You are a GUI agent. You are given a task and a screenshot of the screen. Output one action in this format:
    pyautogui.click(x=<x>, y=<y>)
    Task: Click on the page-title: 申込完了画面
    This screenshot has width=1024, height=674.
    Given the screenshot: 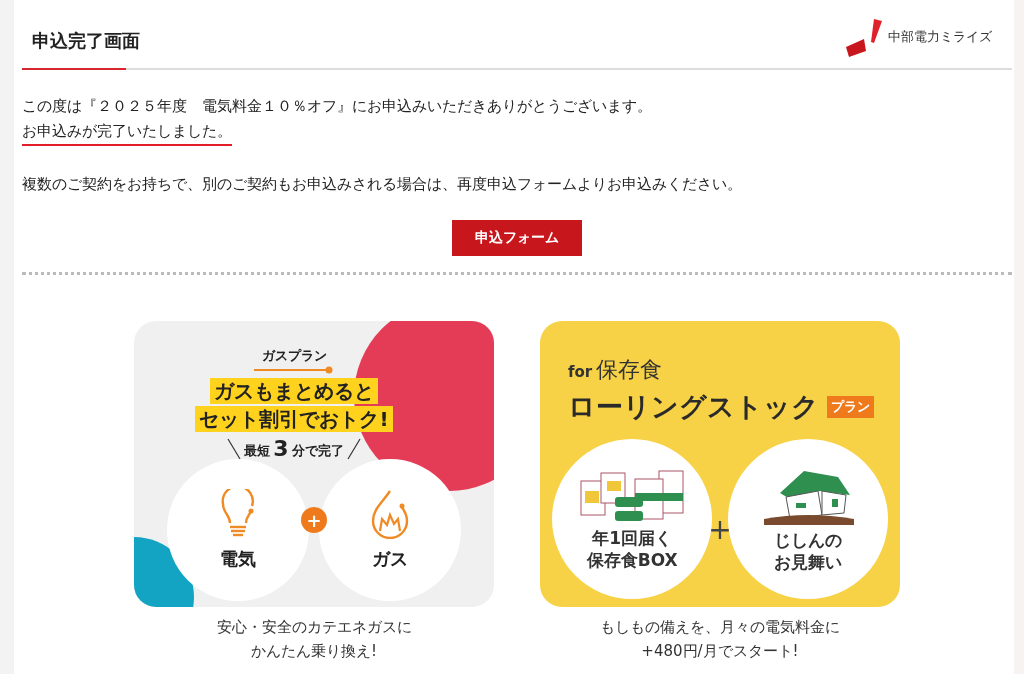 What is the action you would take?
    pyautogui.click(x=86, y=41)
    